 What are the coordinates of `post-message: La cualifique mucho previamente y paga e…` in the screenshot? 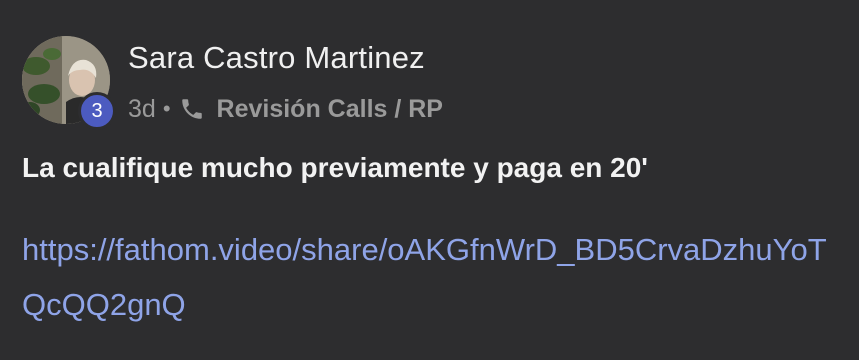 It's located at (335, 167).